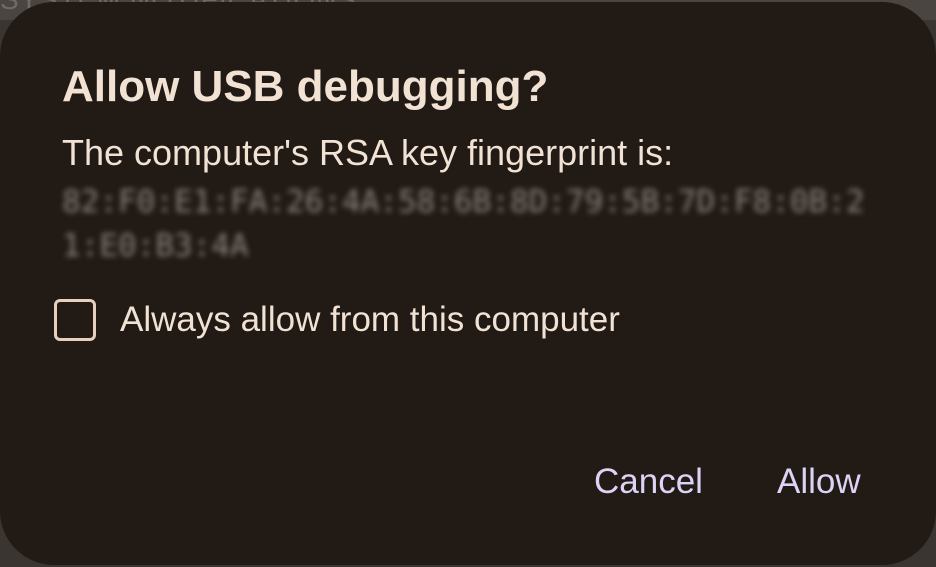  I want to click on always-allow-row: Always allow from this computer, so click(337, 320).